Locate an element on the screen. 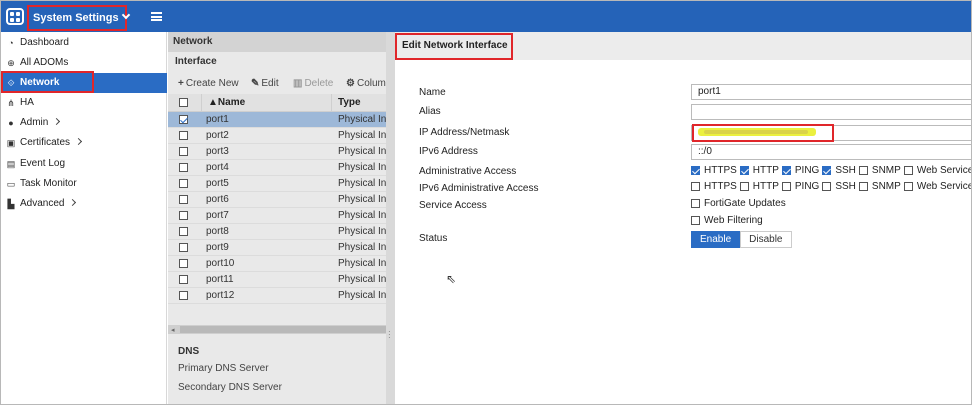  fortinet-logo-icon is located at coordinates (15, 16).